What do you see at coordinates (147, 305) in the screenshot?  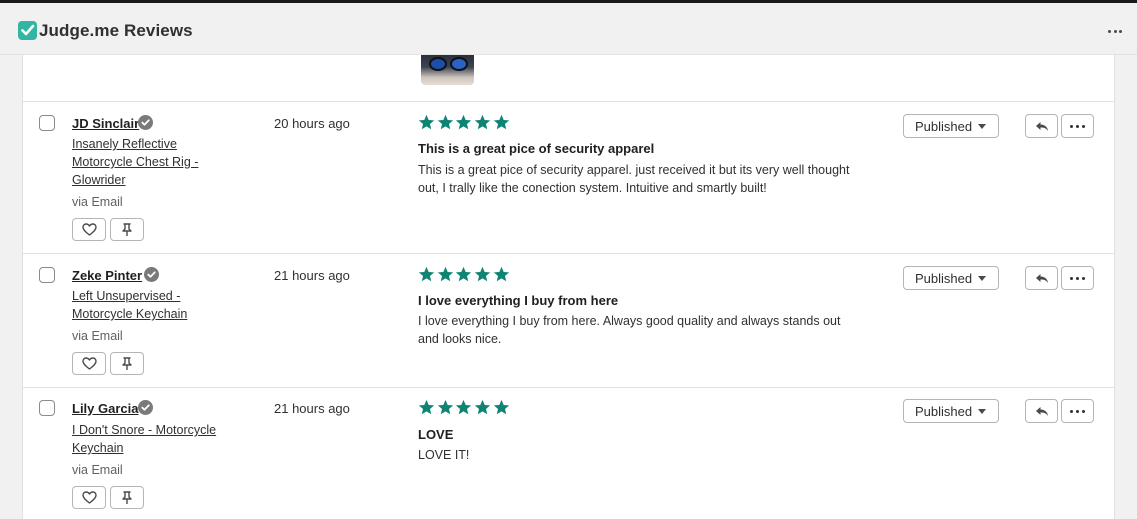 I see `product-link: Left Unsupervised - Motorcycle Keychain` at bounding box center [147, 305].